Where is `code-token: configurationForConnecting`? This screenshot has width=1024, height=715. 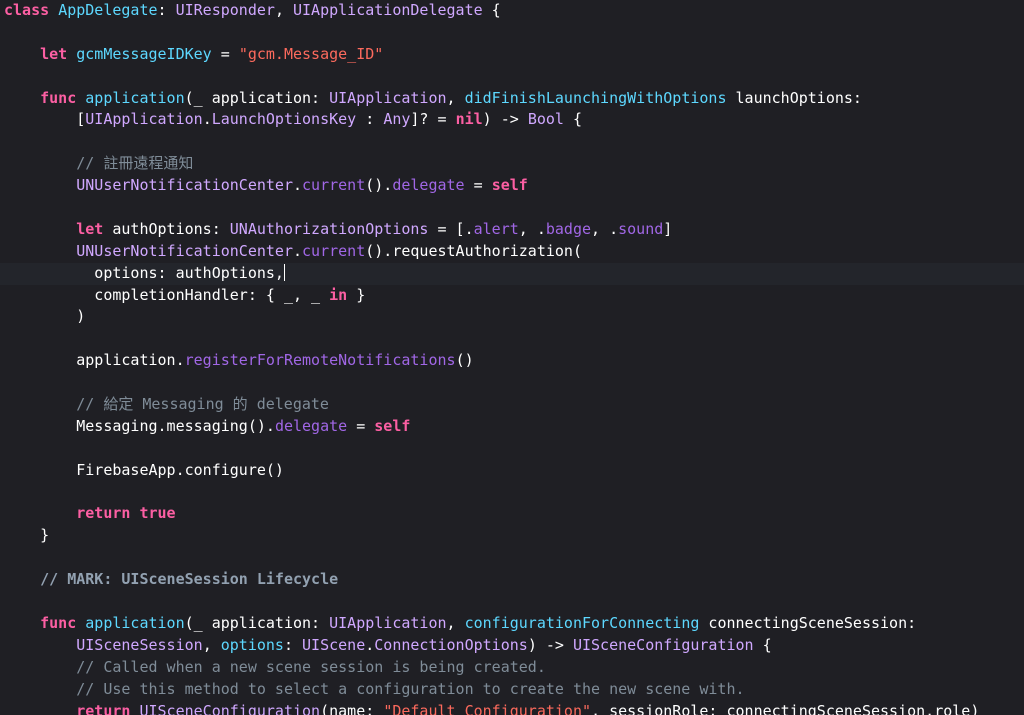 code-token: configurationForConnecting is located at coordinates (582, 622).